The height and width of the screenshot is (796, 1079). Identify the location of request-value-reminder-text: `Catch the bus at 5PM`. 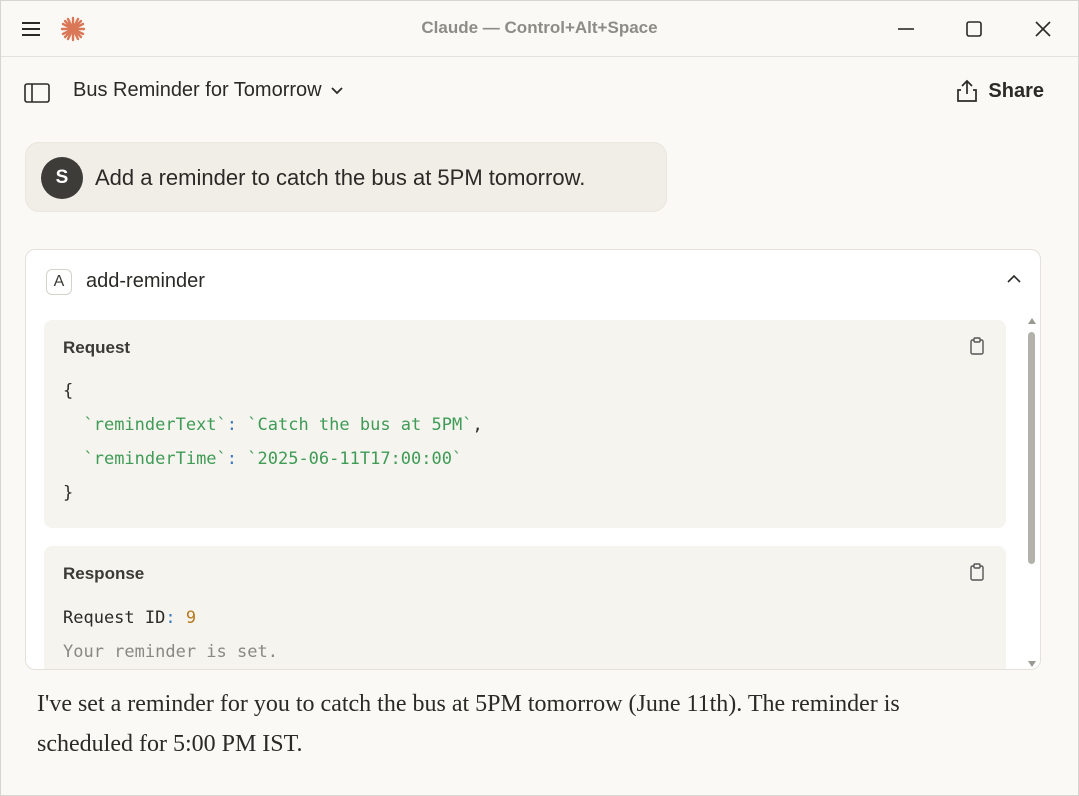
(360, 425).